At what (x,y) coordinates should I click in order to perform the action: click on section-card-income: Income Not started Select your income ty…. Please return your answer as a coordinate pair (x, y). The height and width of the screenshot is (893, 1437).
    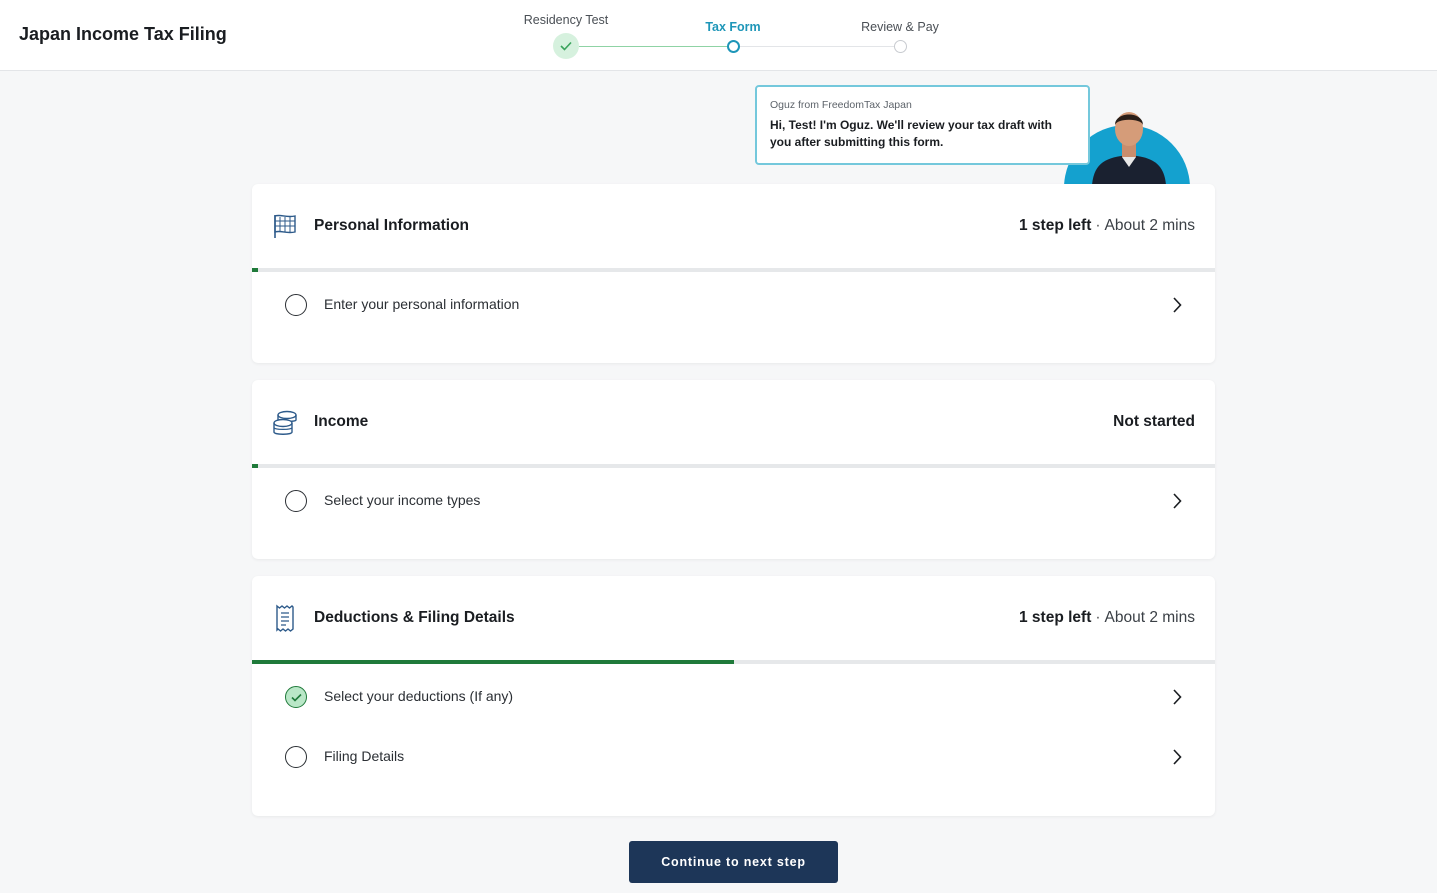
    Looking at the image, I should click on (733, 469).